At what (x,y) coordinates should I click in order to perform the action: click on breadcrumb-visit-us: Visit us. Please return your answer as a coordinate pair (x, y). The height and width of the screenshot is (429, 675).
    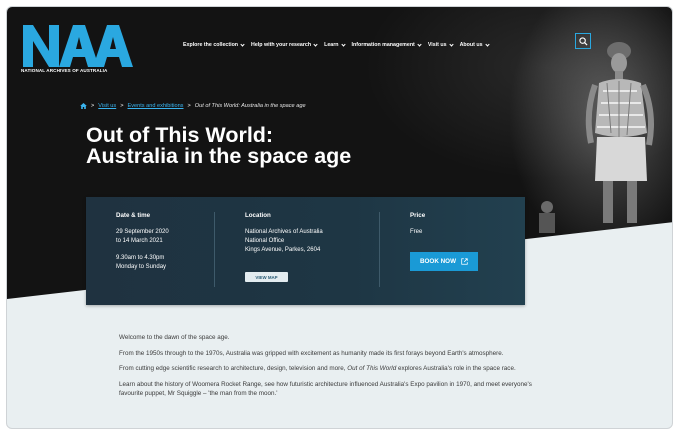
    Looking at the image, I should click on (107, 106).